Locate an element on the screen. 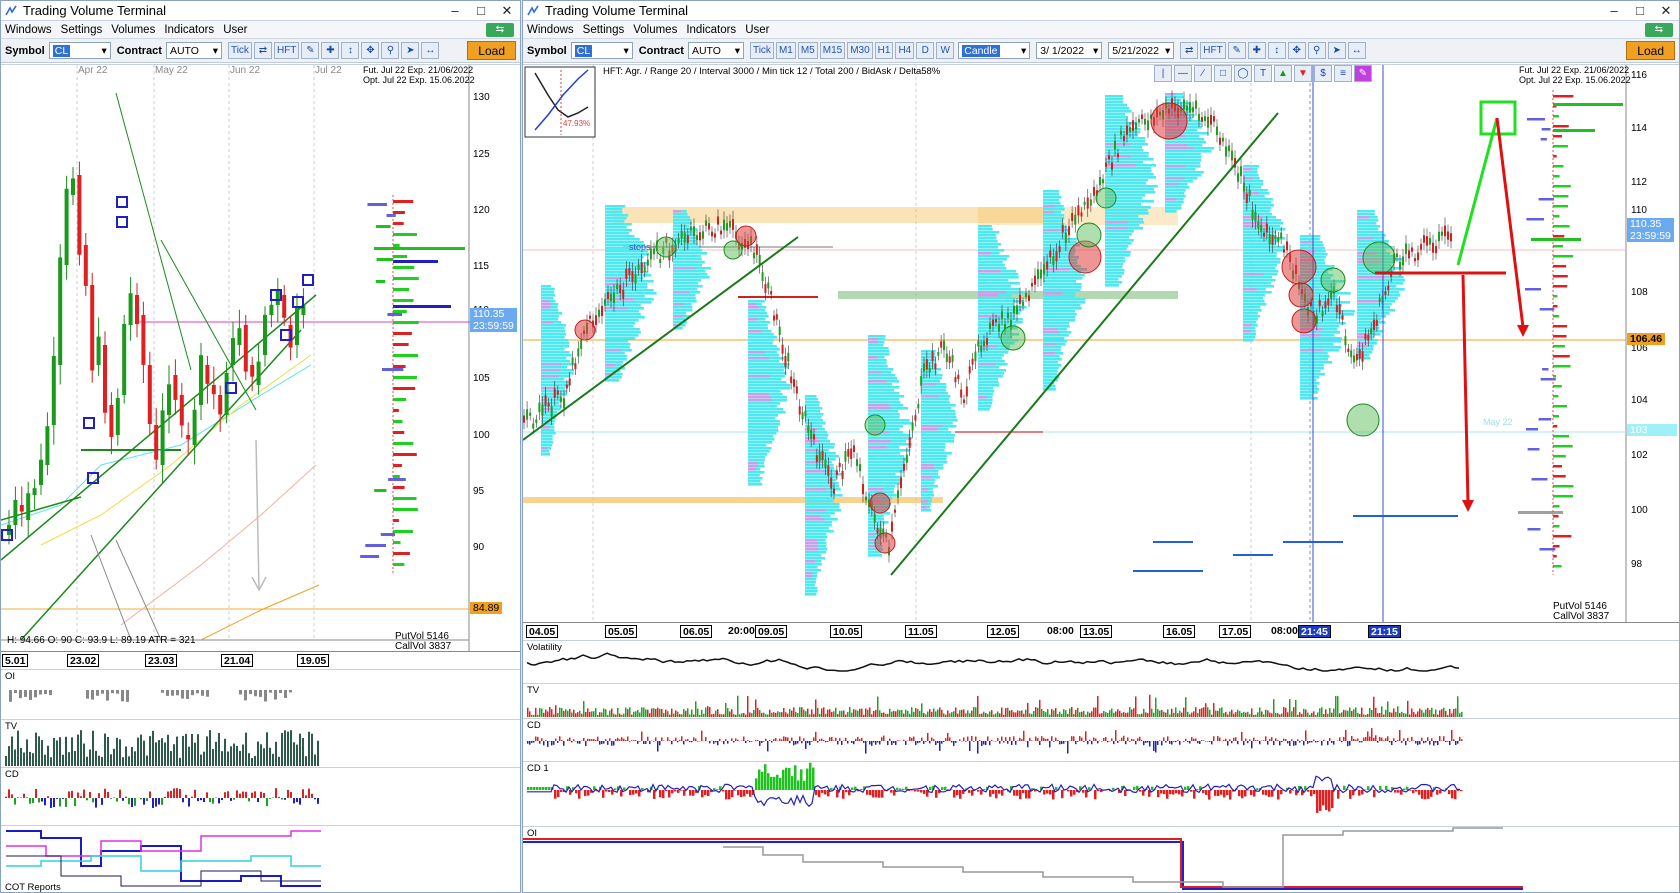  arrow-up-tool-icon: ▲ is located at coordinates (1283, 73).